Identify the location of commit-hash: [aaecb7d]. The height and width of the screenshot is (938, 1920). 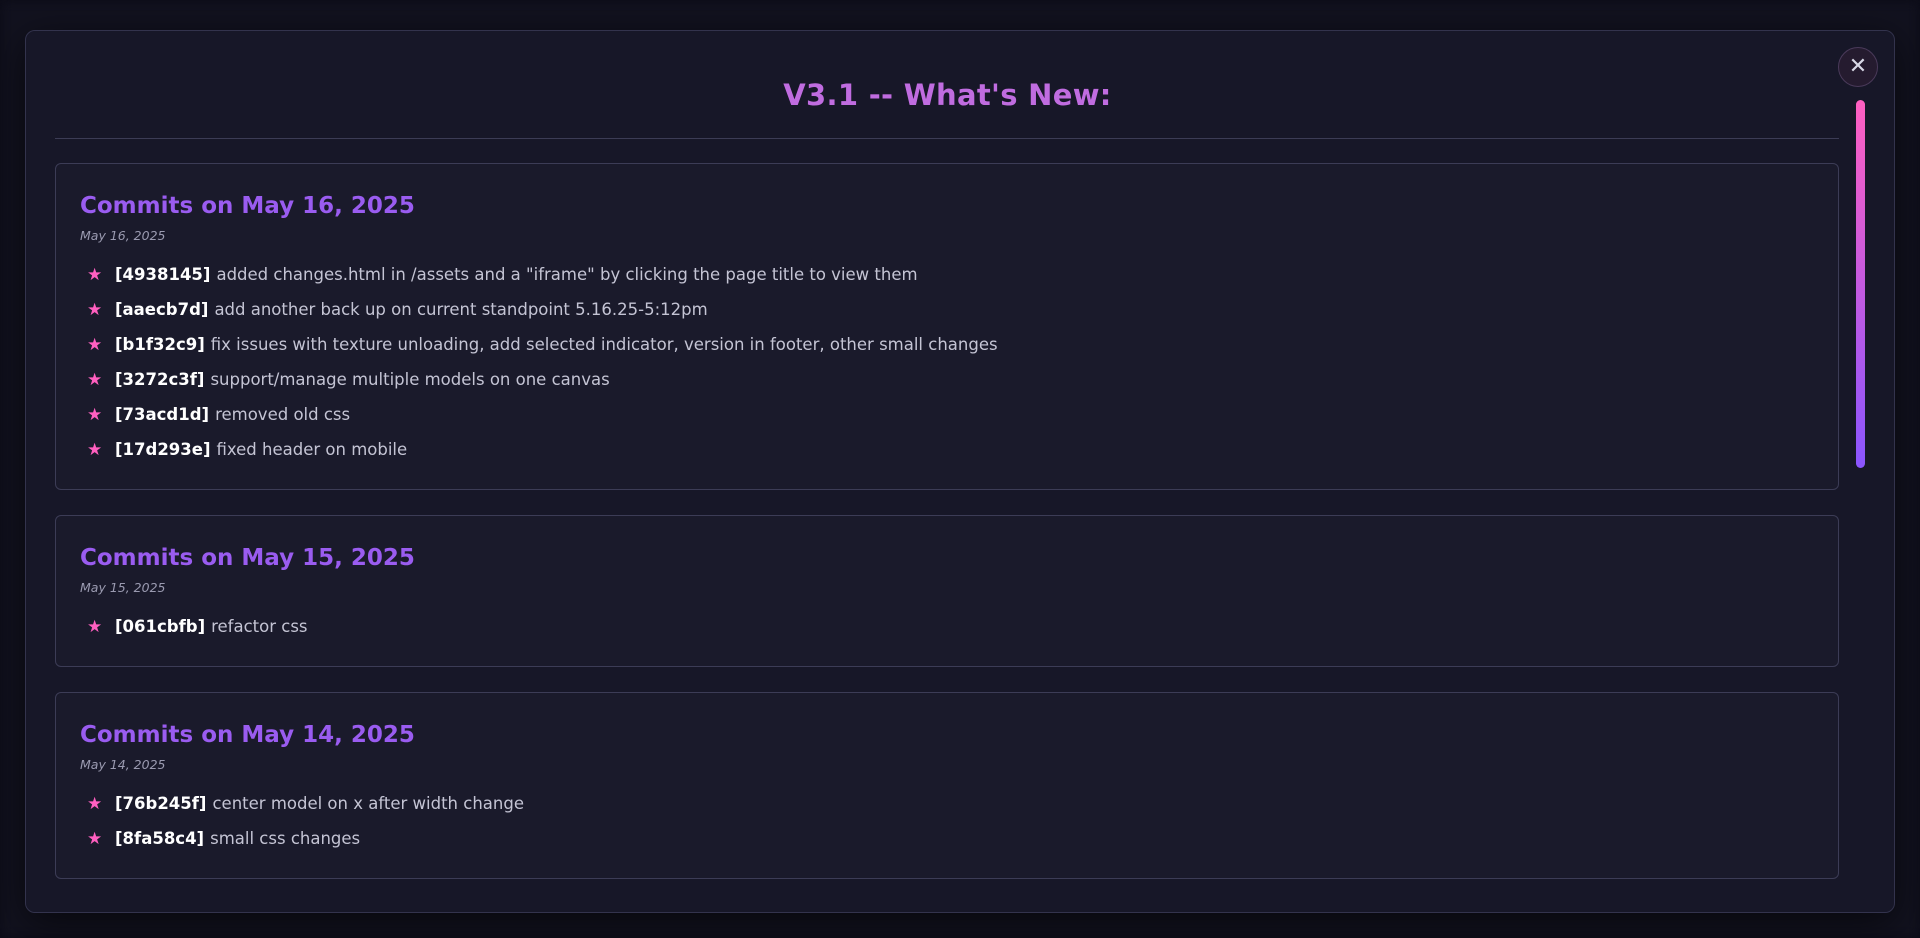
(162, 309).